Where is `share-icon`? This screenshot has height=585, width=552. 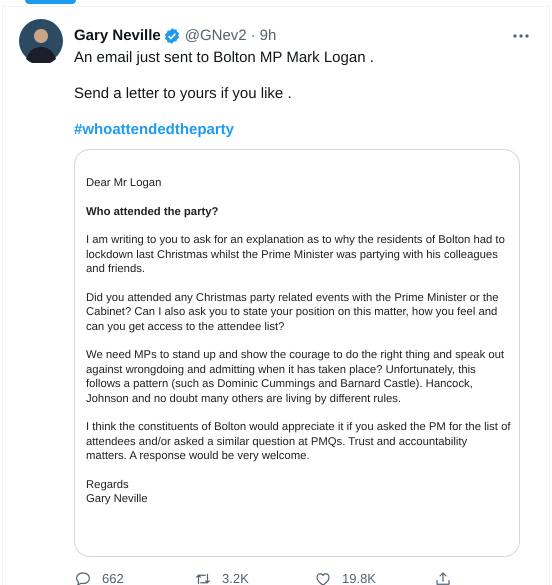 share-icon is located at coordinates (443, 577).